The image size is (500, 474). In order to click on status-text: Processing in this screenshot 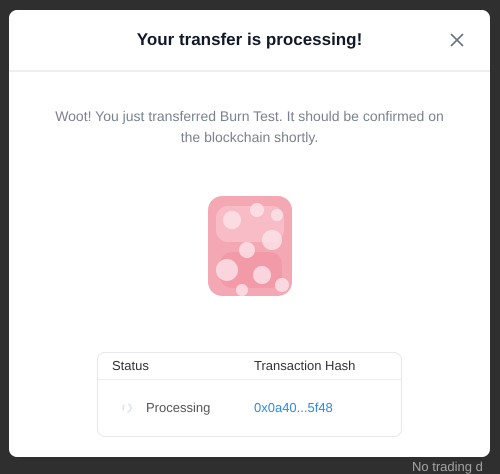, I will do `click(178, 408)`.